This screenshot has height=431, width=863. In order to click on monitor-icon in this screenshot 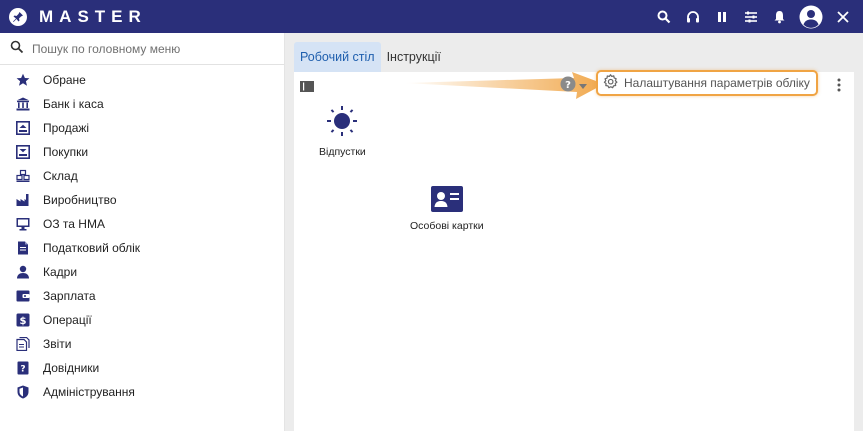, I will do `click(23, 224)`.